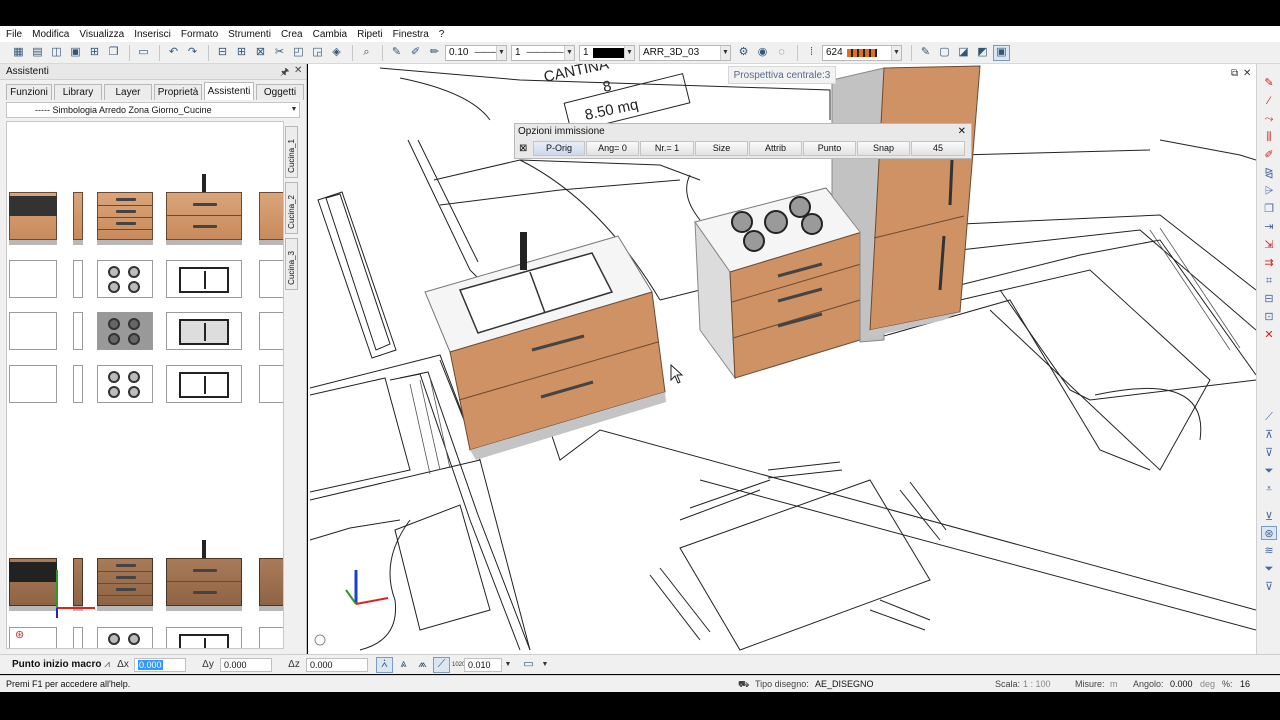 This screenshot has height=720, width=1280. What do you see at coordinates (199, 34) in the screenshot?
I see `menu-formato: Formato` at bounding box center [199, 34].